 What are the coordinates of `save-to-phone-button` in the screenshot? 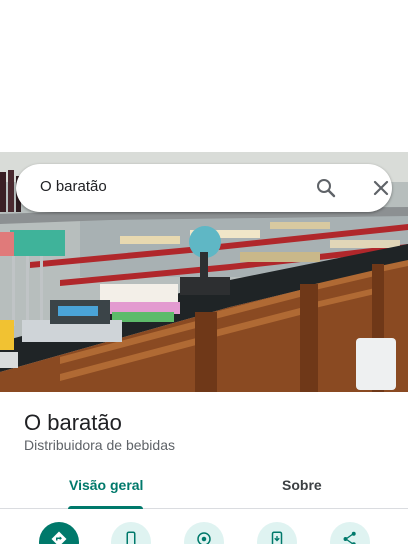 It's located at (277, 533).